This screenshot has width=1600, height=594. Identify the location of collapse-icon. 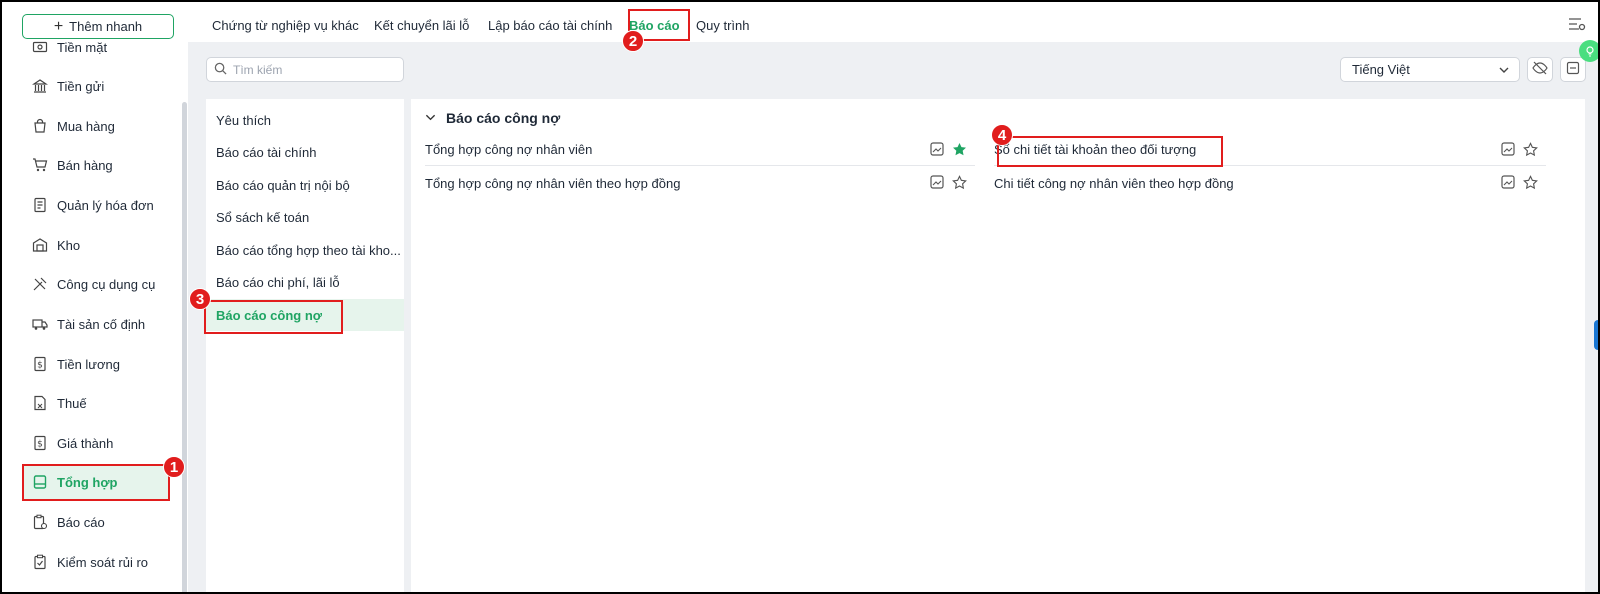
(1573, 69).